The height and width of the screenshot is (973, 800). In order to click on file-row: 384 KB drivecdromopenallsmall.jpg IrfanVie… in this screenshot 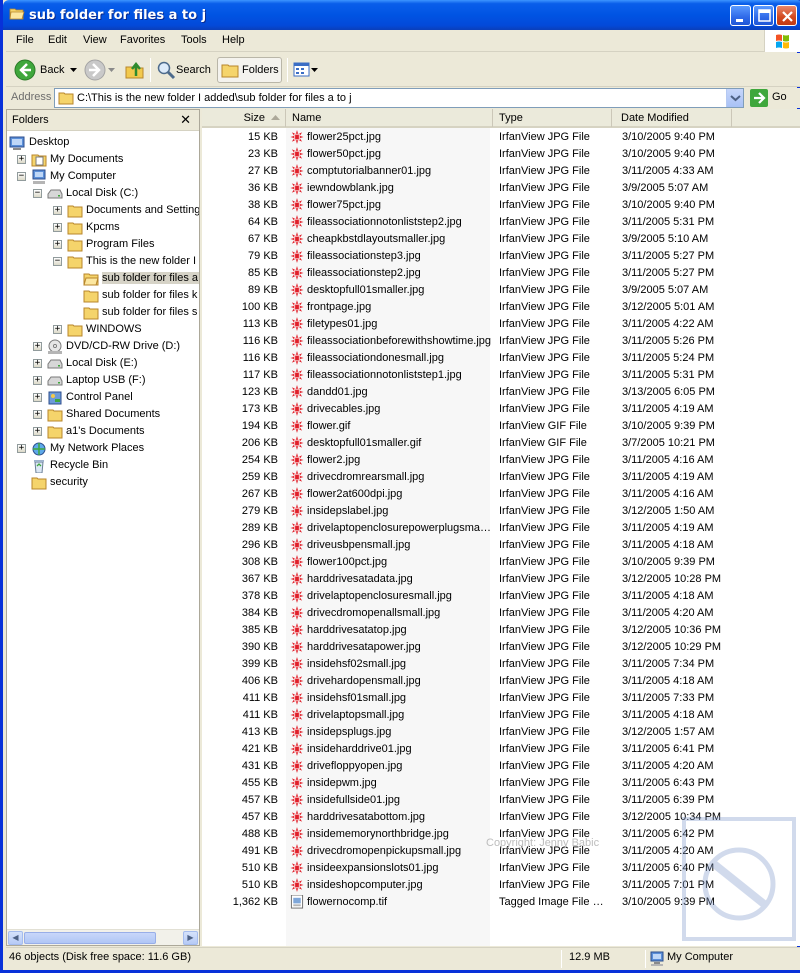, I will do `click(501, 613)`.